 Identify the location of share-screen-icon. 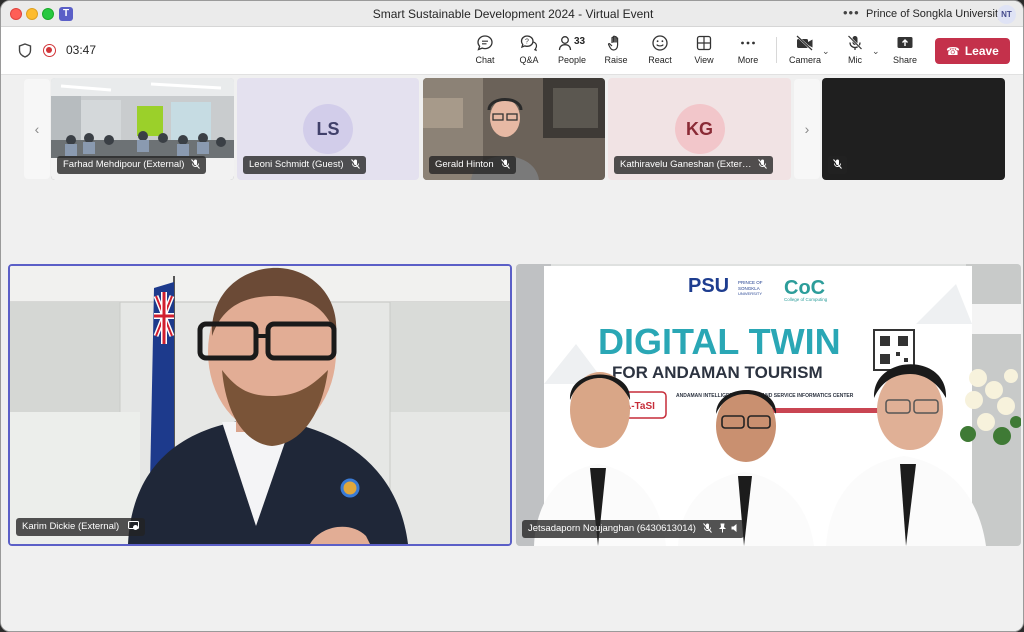
(905, 42).